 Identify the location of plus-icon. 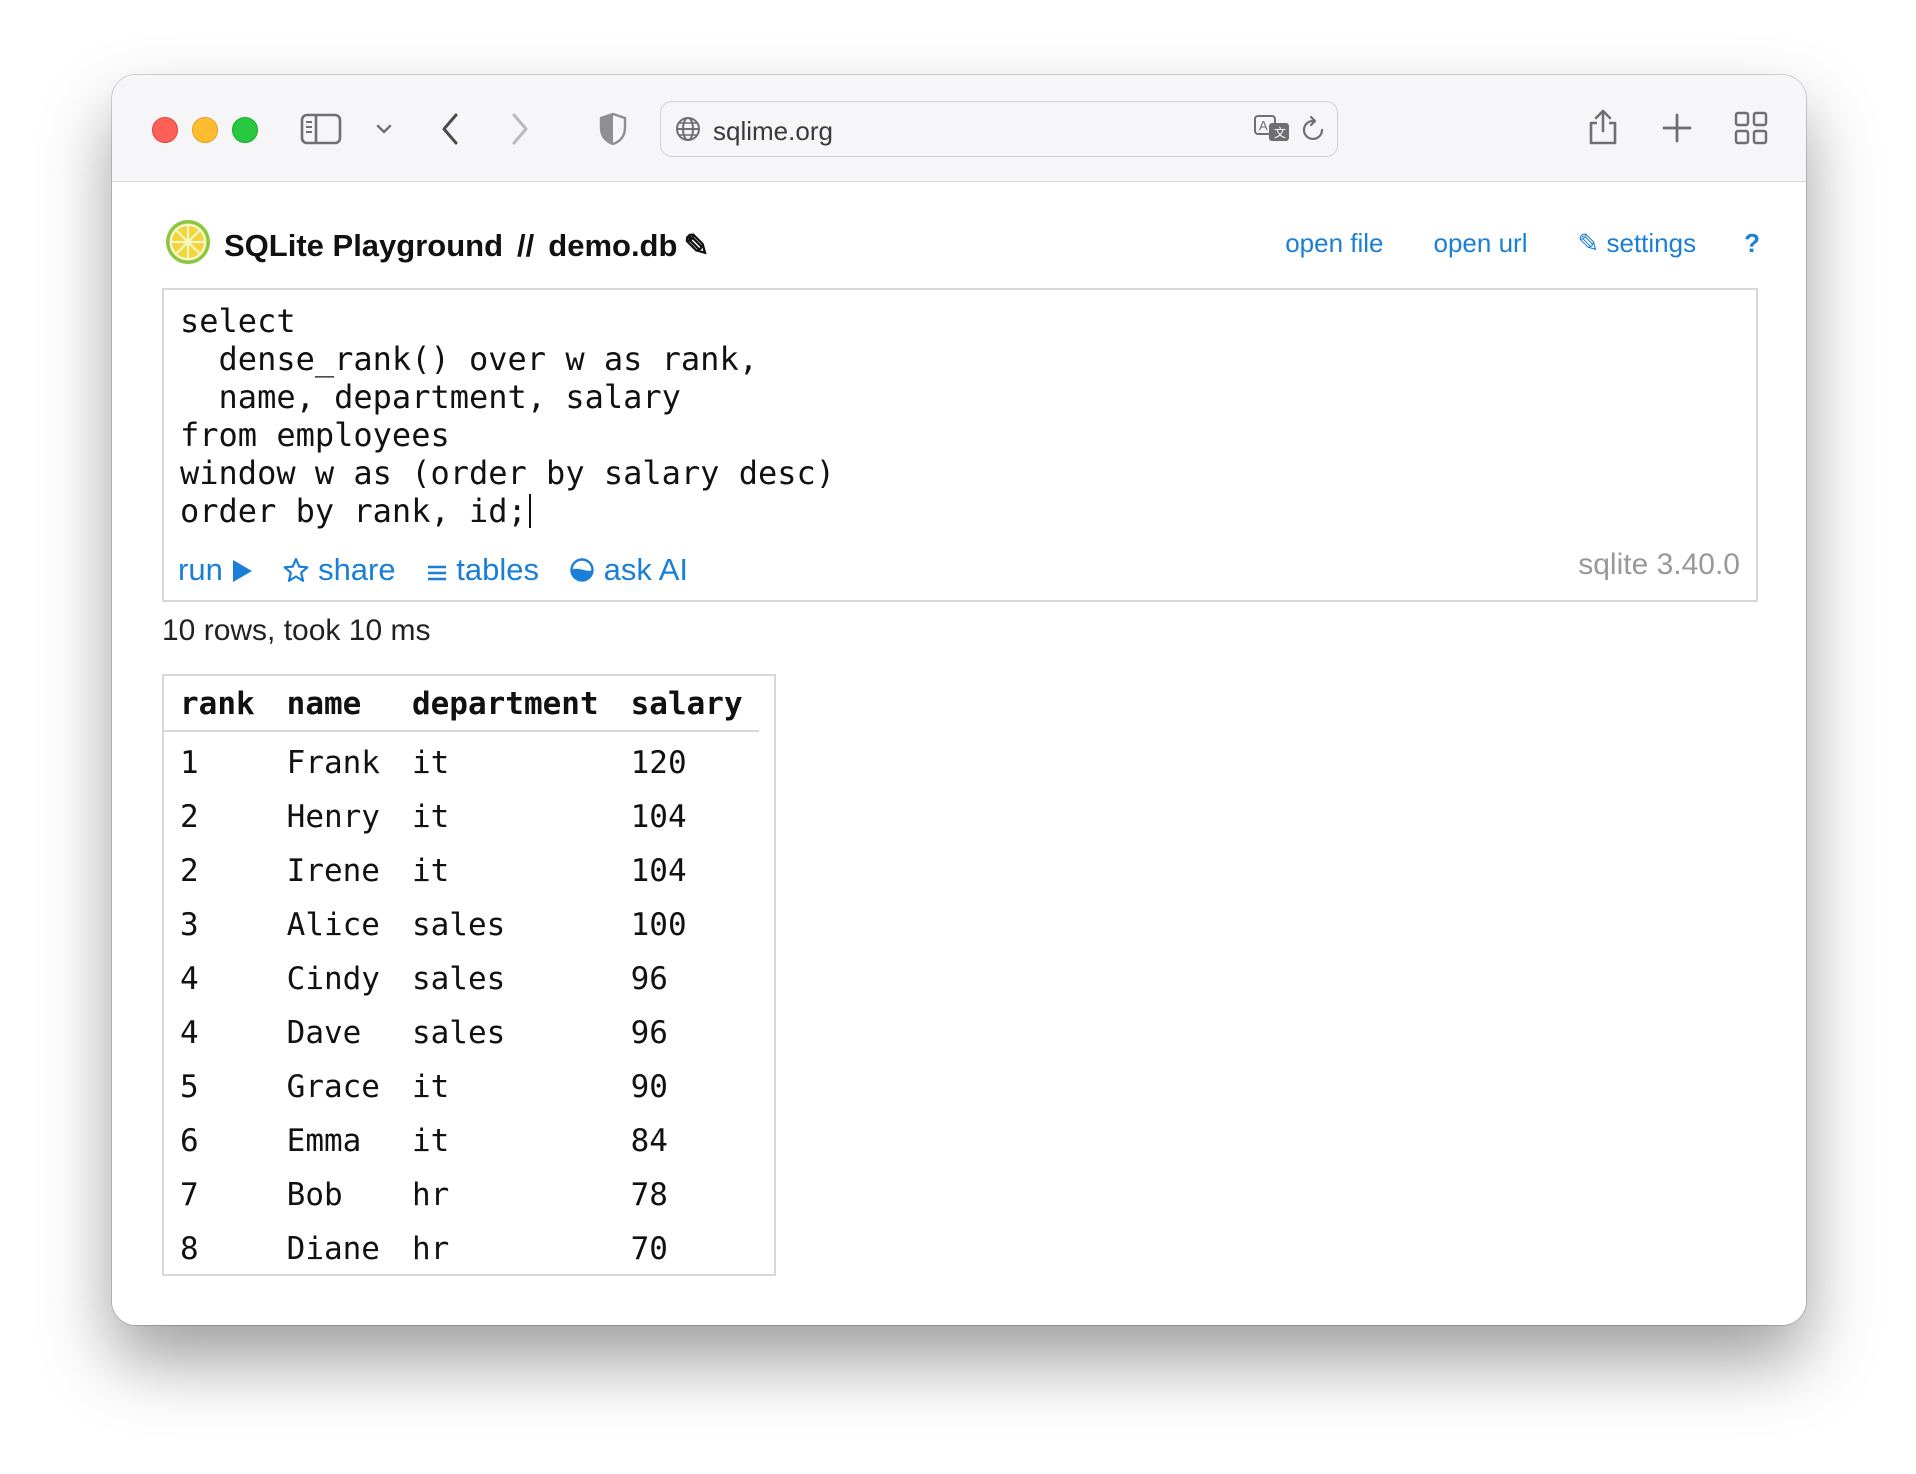
(1677, 128).